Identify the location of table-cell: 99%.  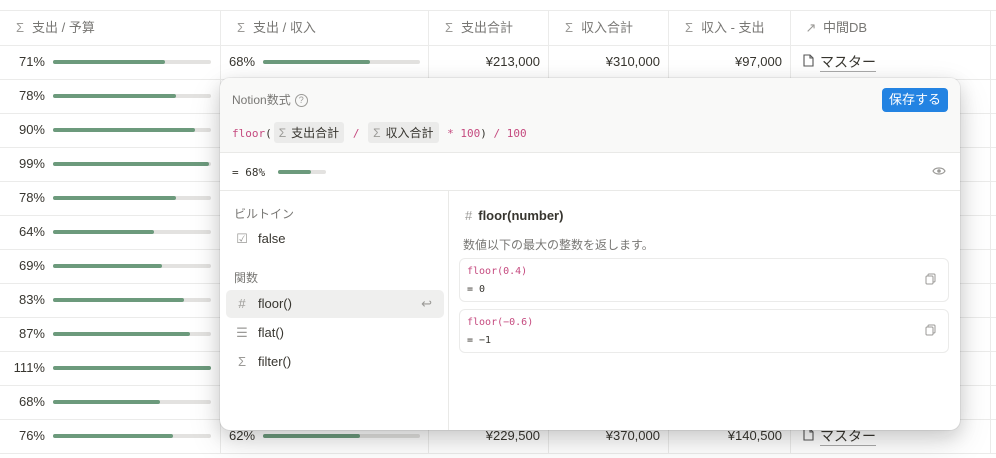
(110, 164).